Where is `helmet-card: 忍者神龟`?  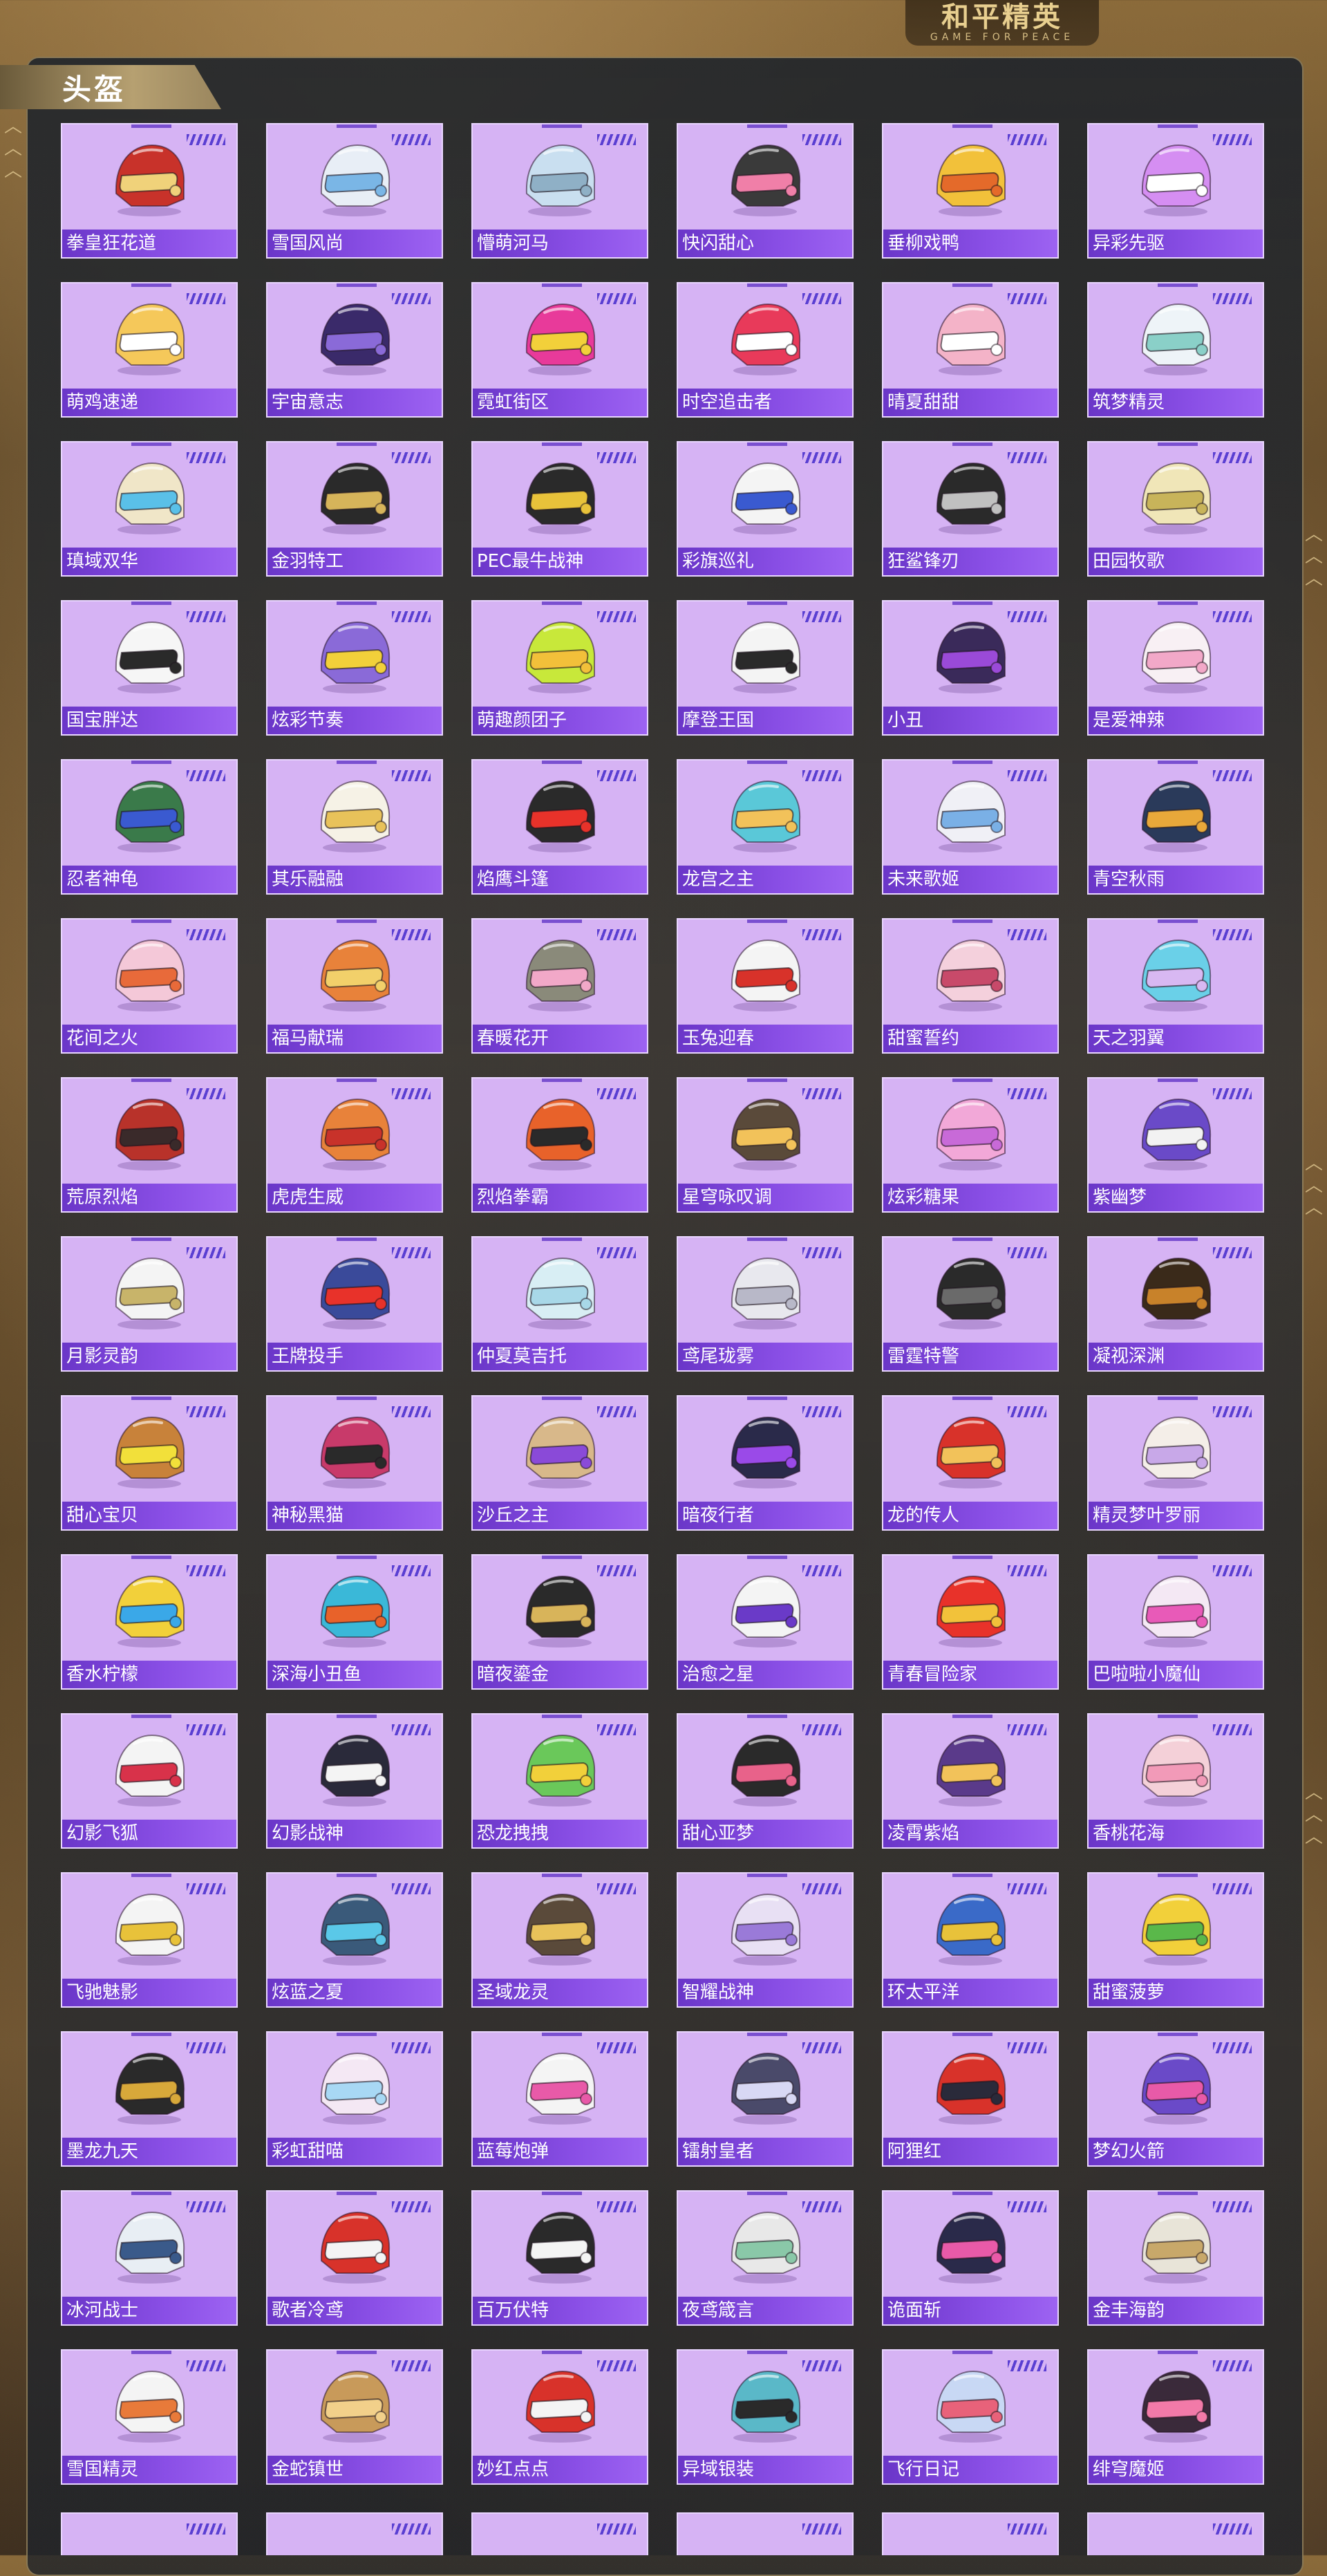 helmet-card: 忍者神龟 is located at coordinates (149, 827).